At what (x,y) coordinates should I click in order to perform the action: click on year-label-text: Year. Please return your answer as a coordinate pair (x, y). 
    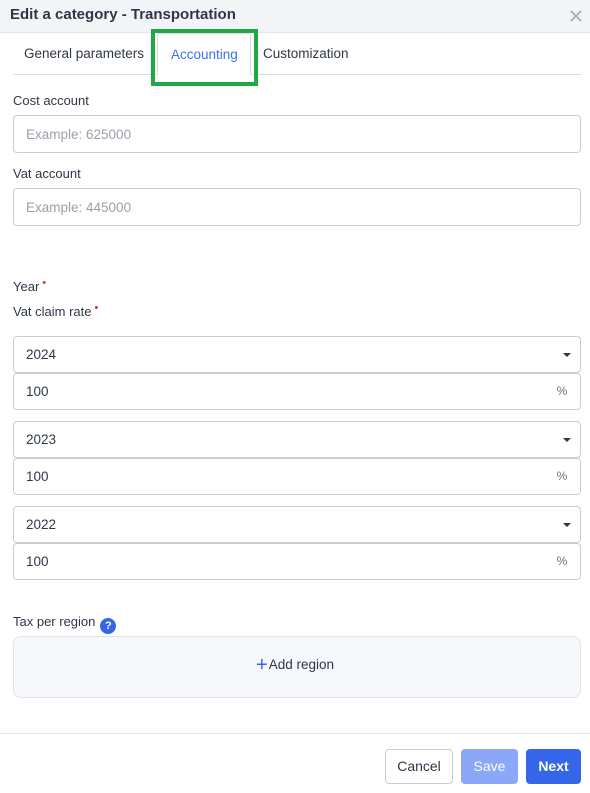
    Looking at the image, I should click on (26, 286).